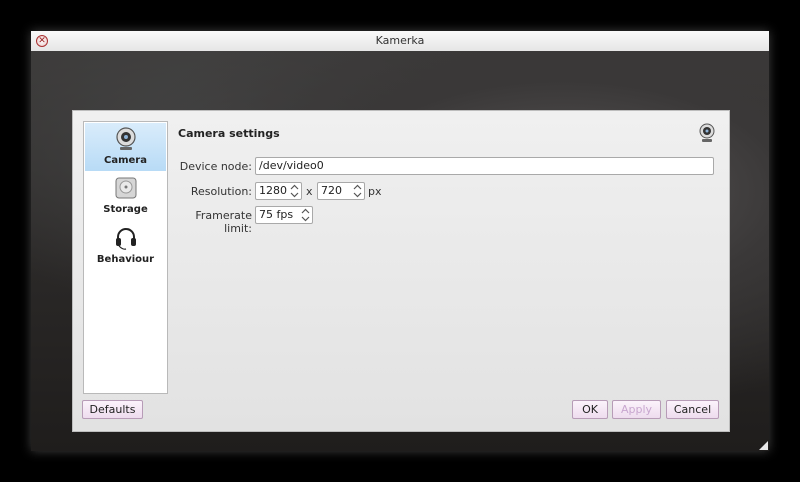 Image resolution: width=800 pixels, height=482 pixels. I want to click on window-title: Kamerka, so click(400, 40).